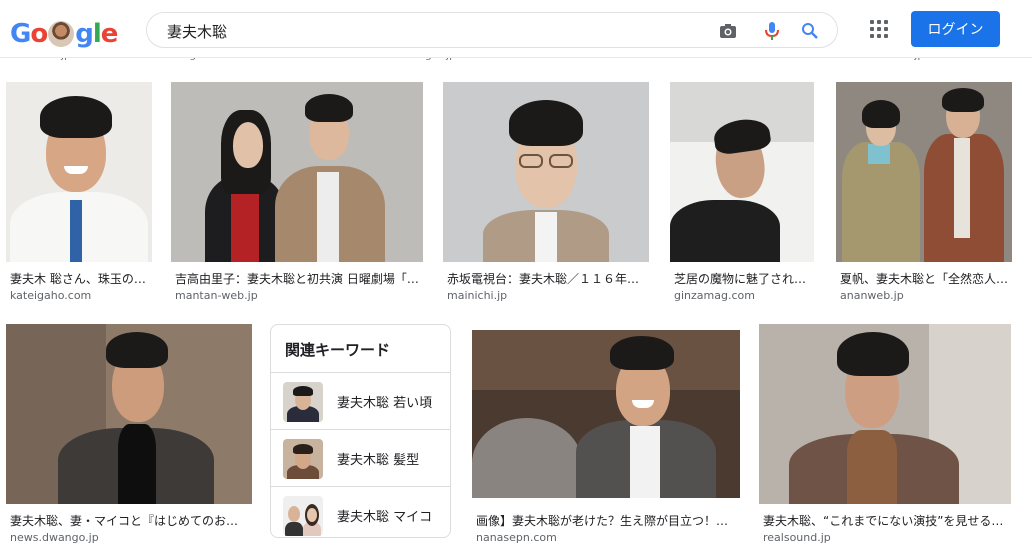 The height and width of the screenshot is (554, 1032). Describe the element at coordinates (516, 537) in the screenshot. I see `result-source: nanasepn.com` at that location.